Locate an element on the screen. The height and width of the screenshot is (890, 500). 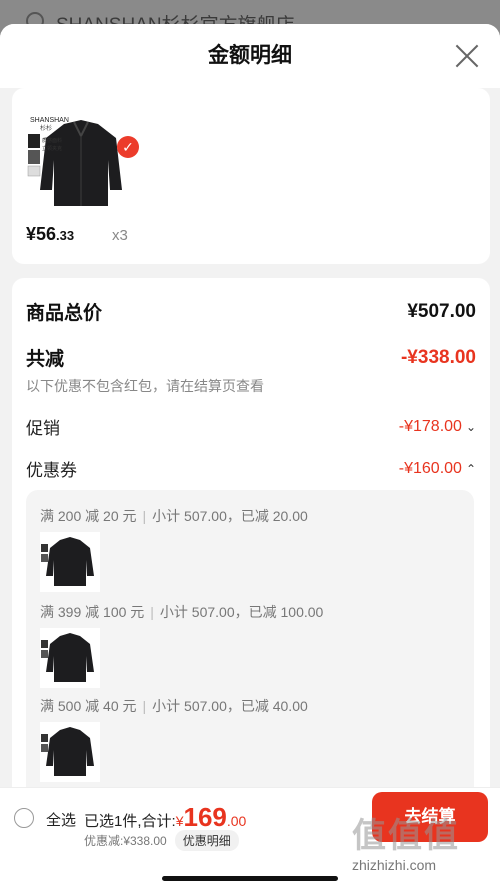
selected-check-icon: ✓ is located at coordinates (128, 147).